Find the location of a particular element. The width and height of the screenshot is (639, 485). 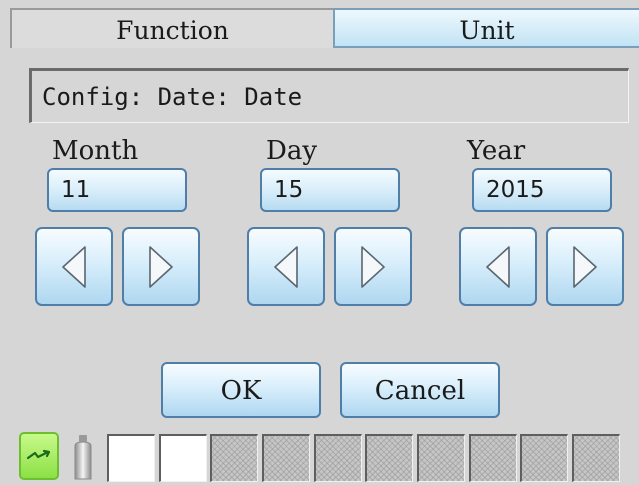

day-value: 15 is located at coordinates (330, 190).